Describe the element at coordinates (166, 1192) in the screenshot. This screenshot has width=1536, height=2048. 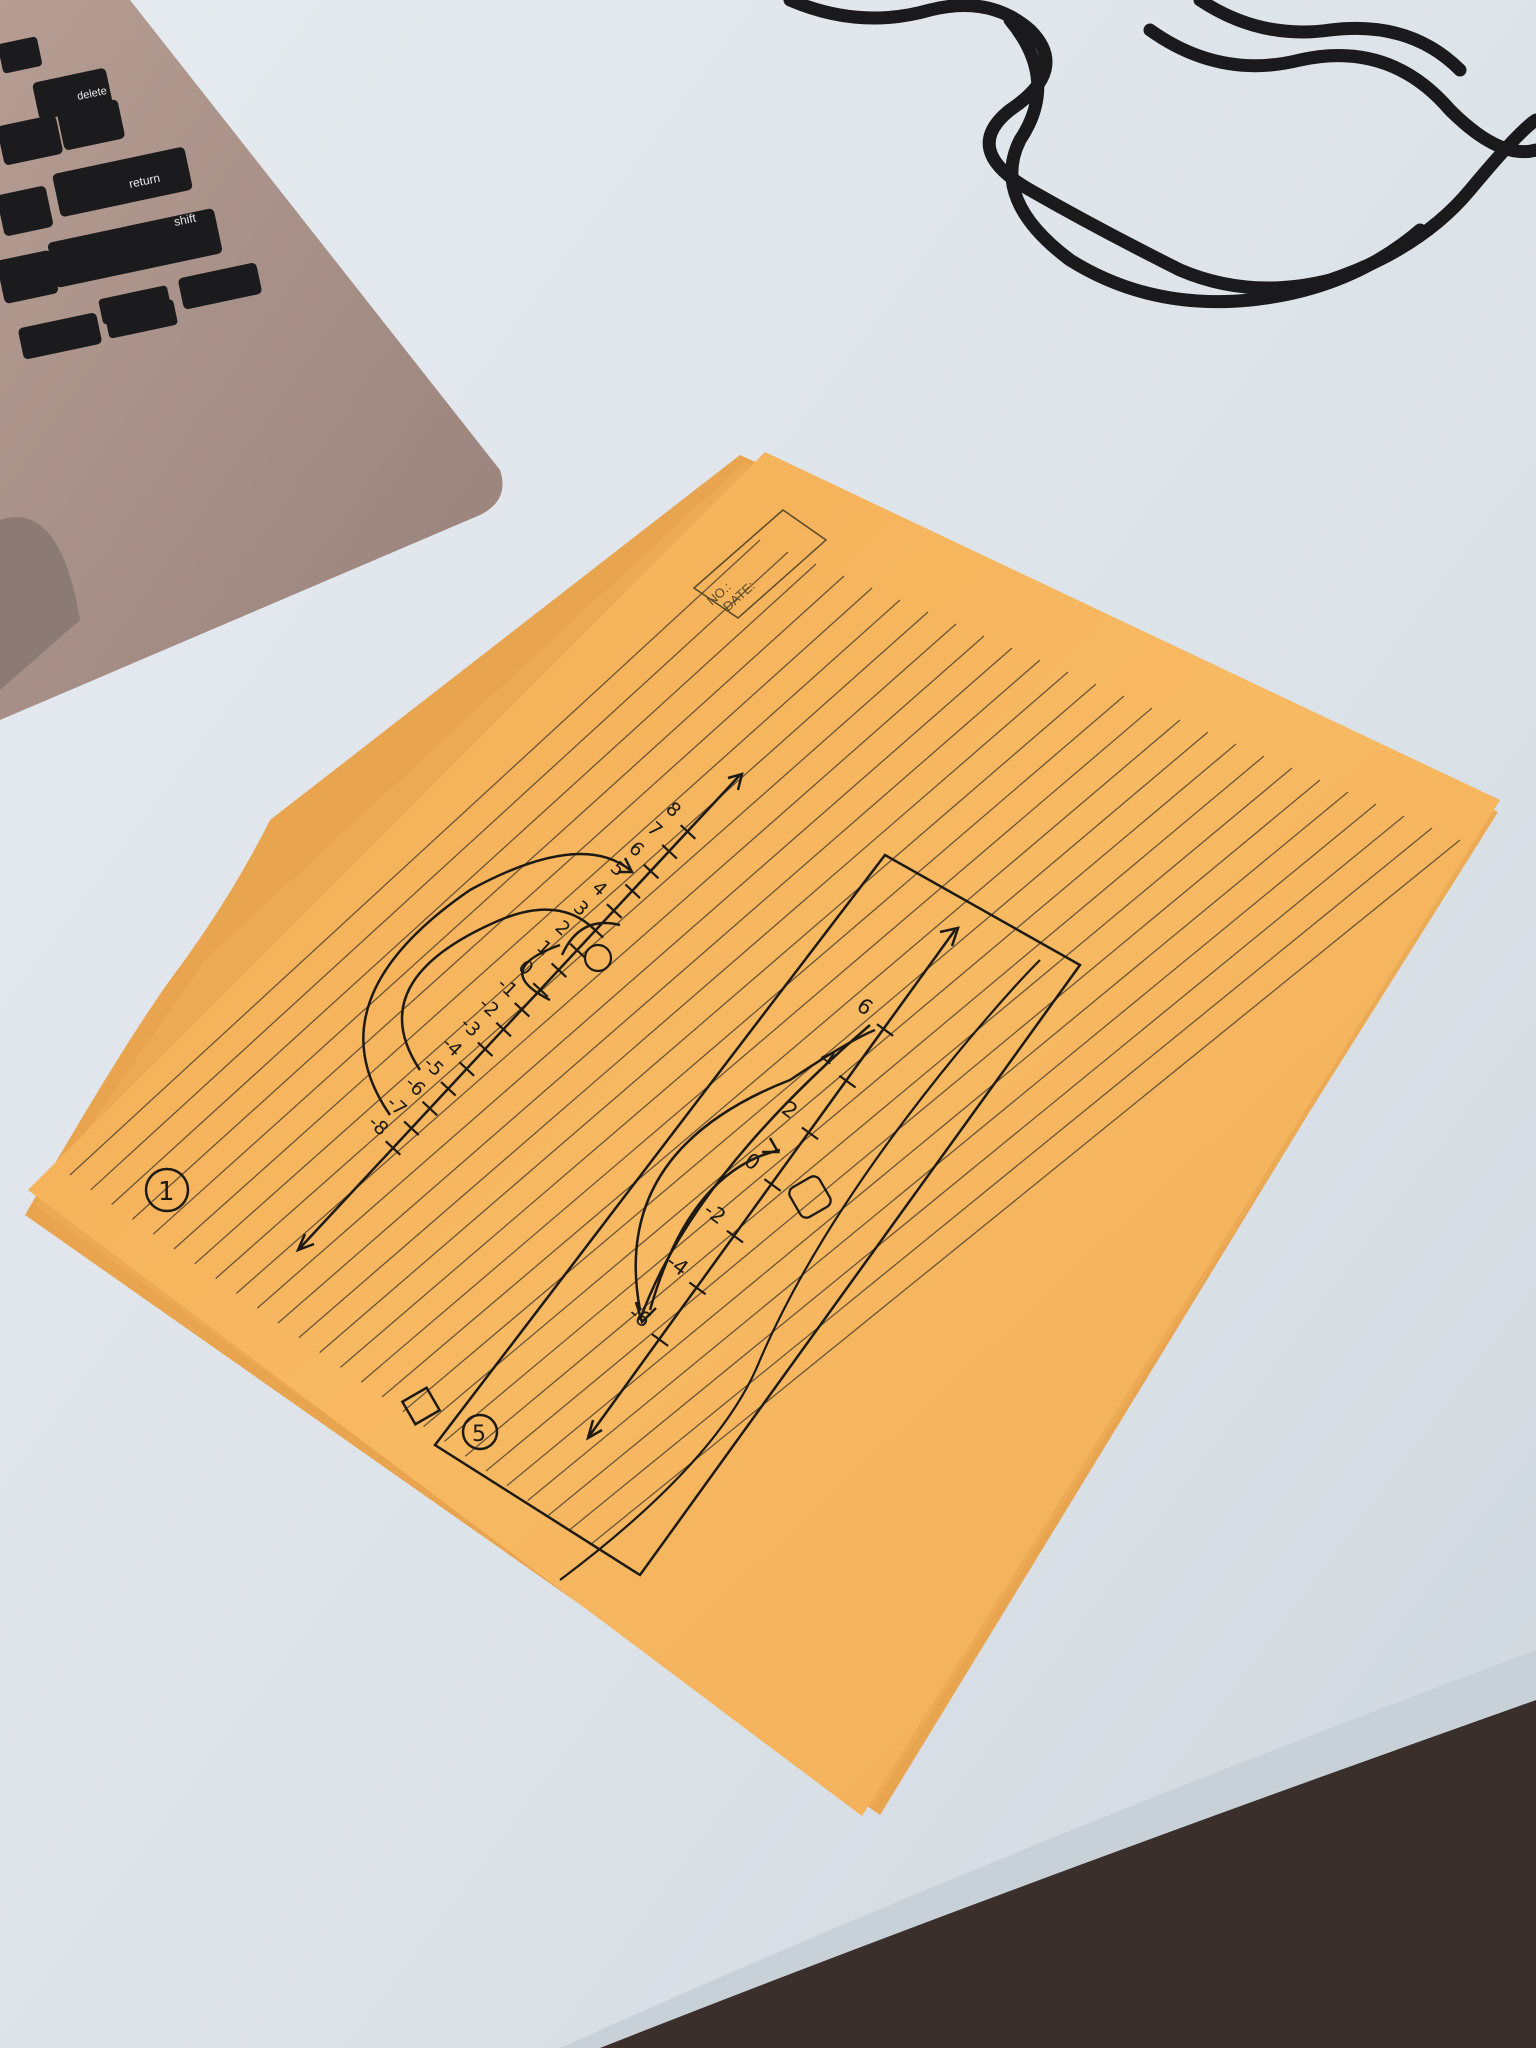
I see `problem-1-number: 1` at that location.